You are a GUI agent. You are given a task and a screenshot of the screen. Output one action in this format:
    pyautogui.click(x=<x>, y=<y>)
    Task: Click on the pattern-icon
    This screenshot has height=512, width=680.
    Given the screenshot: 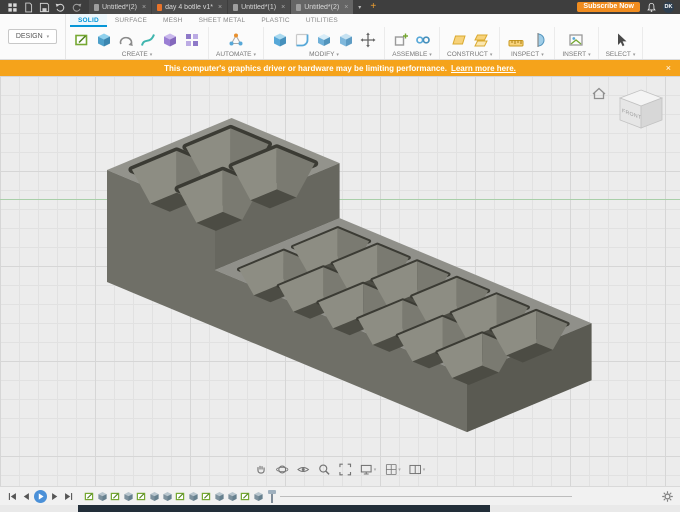 What is the action you would take?
    pyautogui.click(x=192, y=40)
    